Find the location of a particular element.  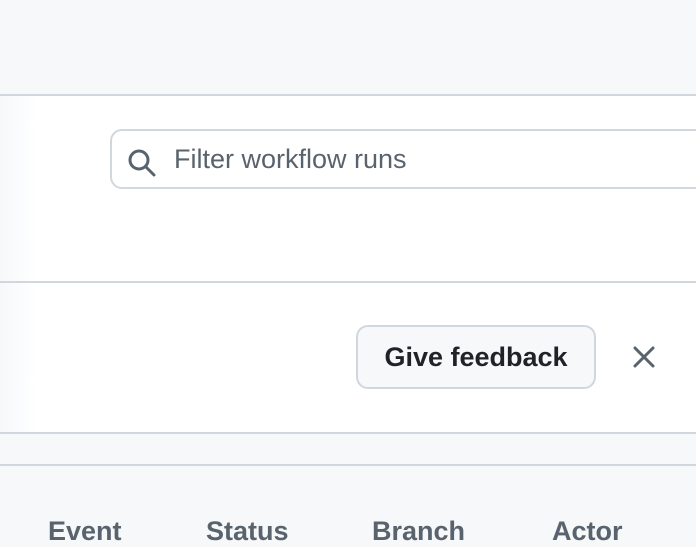

column-header-status: Status is located at coordinates (247, 531).